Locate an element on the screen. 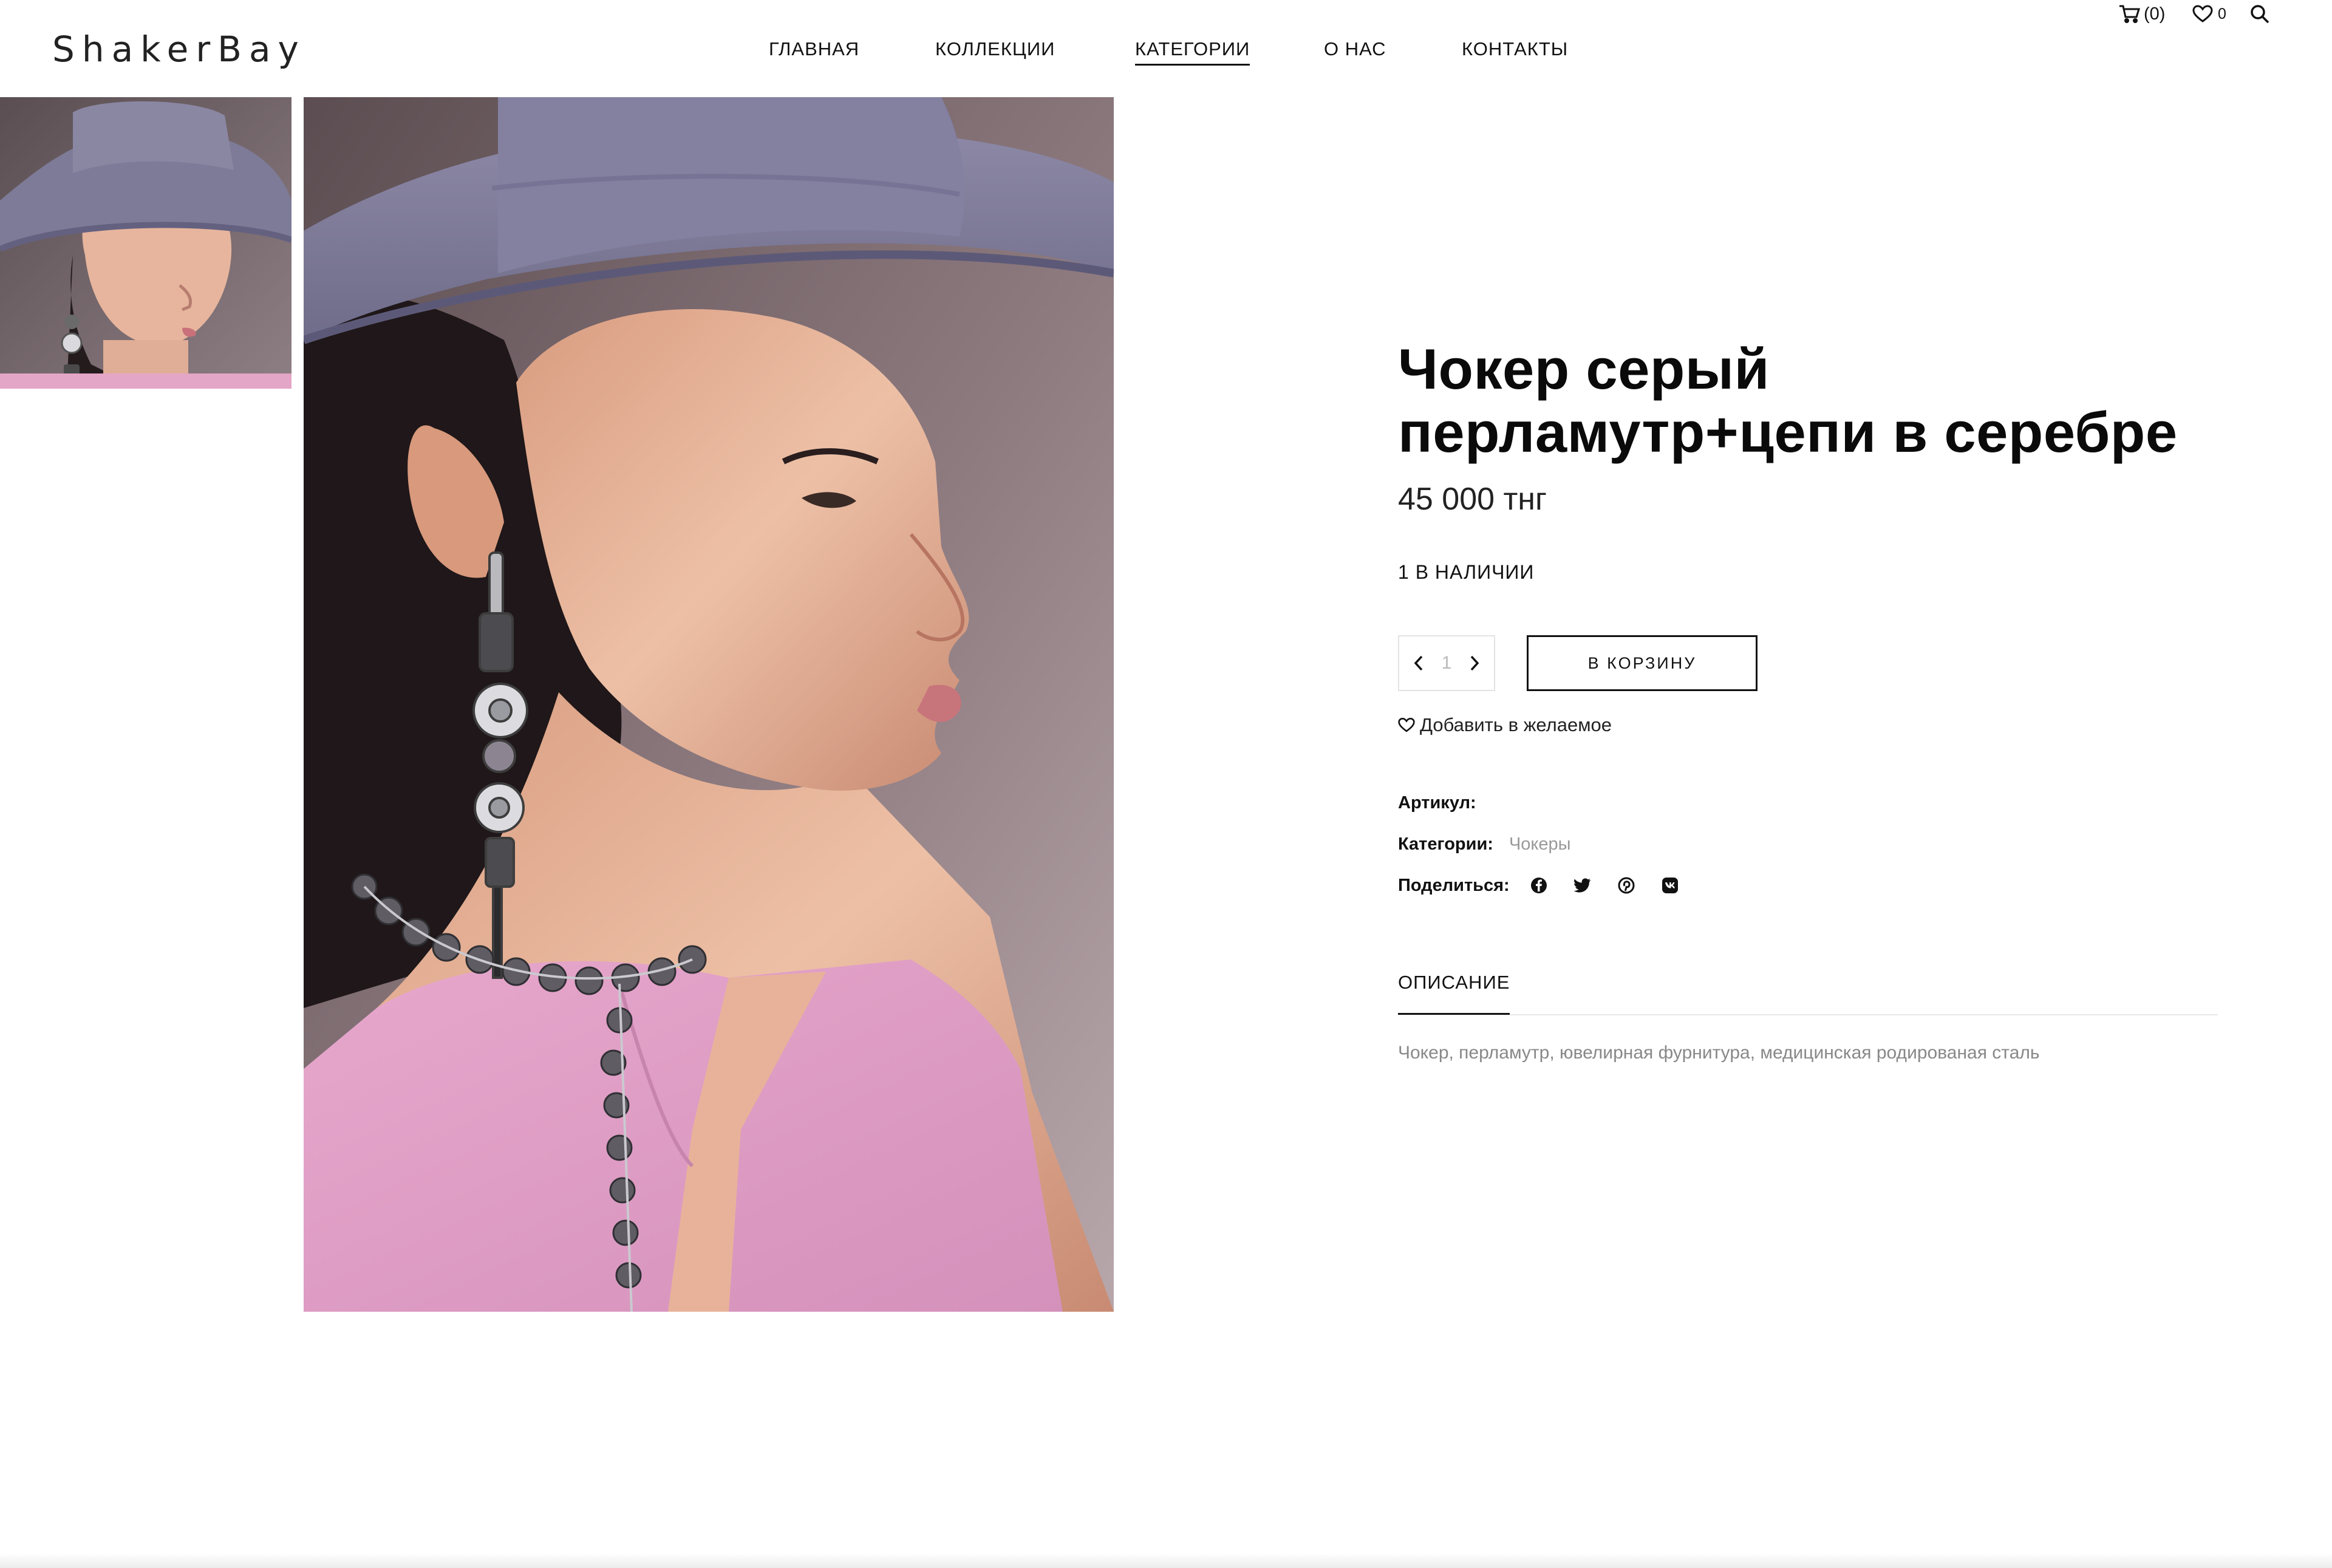 This screenshot has width=2332, height=1568. quantity-input: 1 is located at coordinates (1447, 663).